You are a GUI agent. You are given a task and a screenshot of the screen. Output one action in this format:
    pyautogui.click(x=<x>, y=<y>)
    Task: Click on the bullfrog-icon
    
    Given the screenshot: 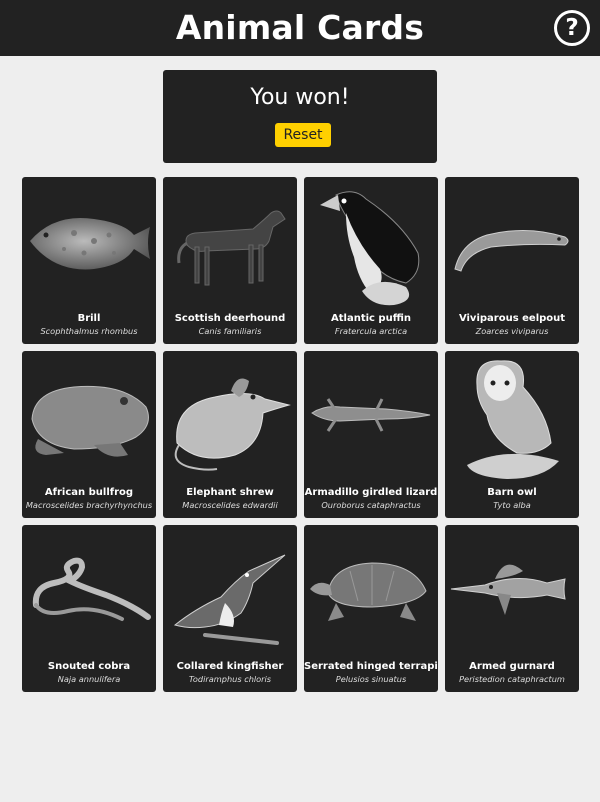 What is the action you would take?
    pyautogui.click(x=90, y=421)
    